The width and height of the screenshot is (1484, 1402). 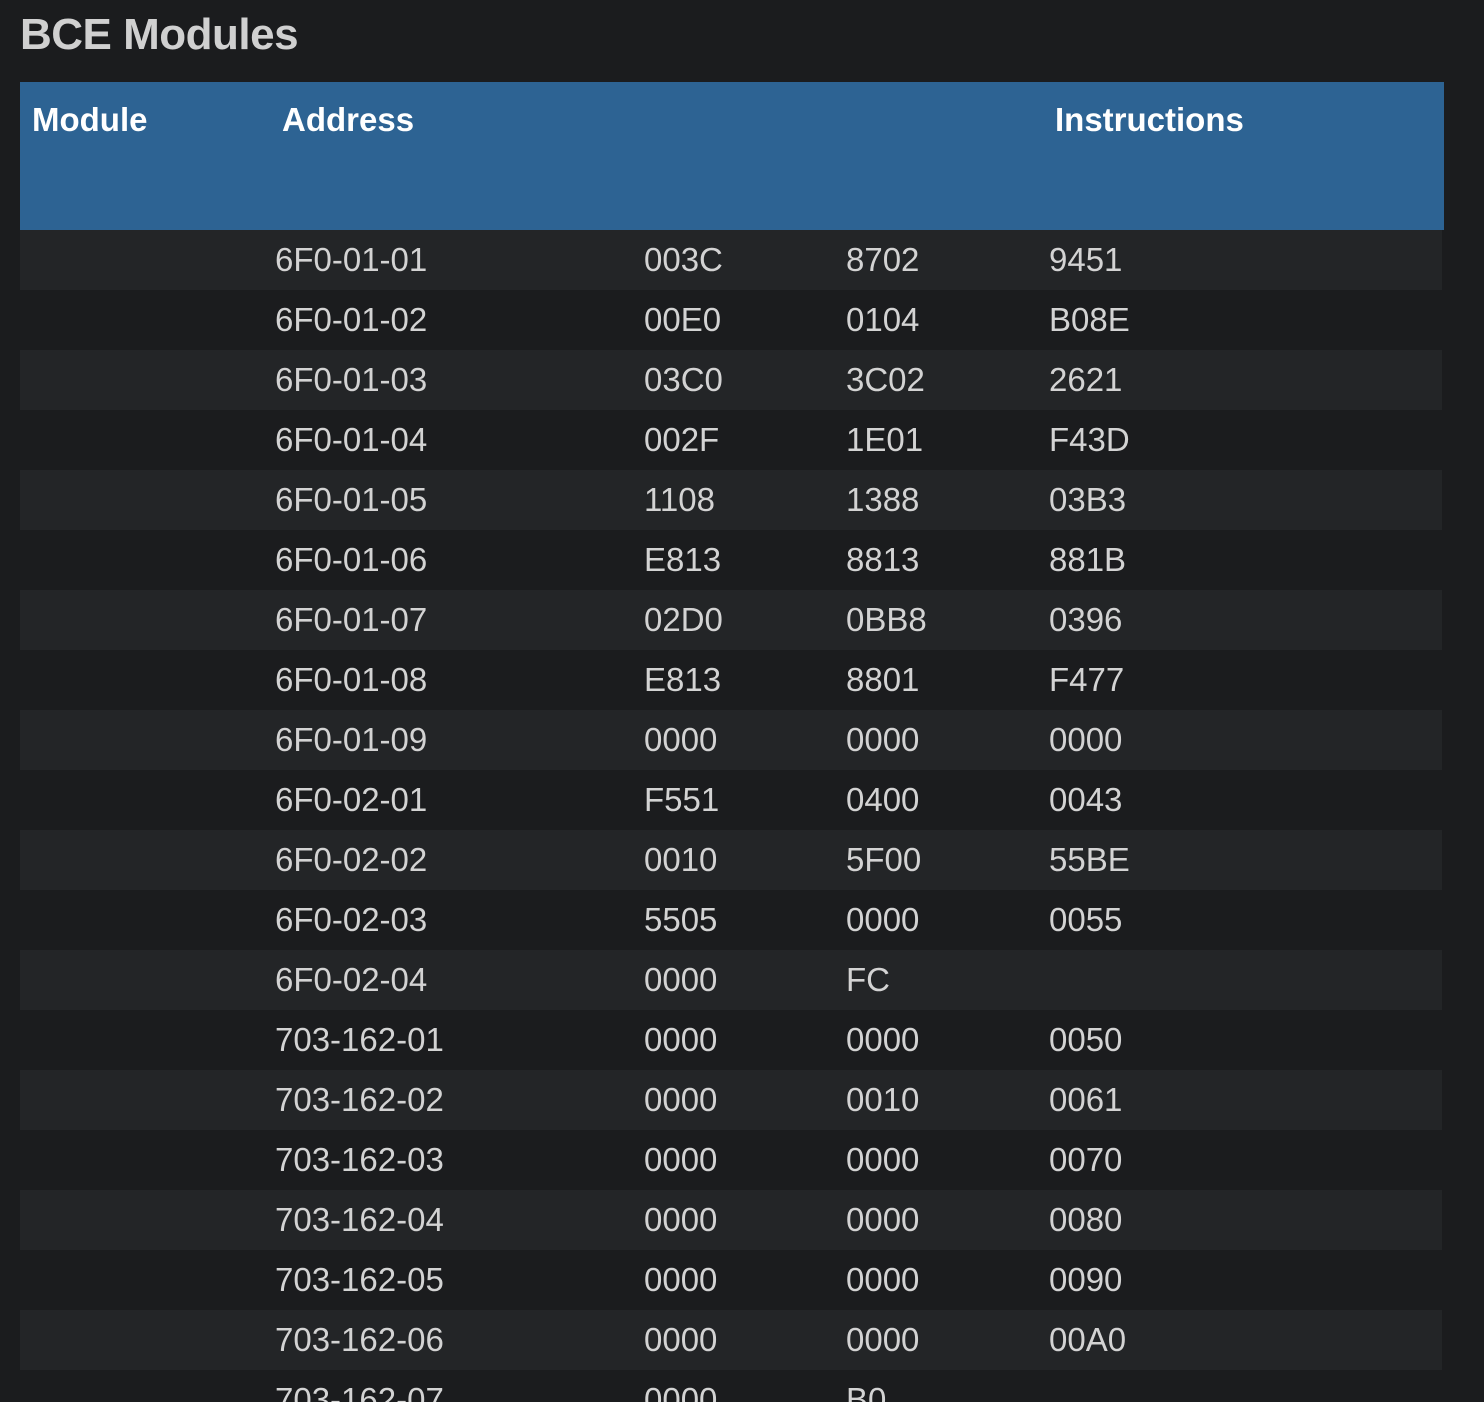 I want to click on cell-instruction-3: 0396, so click(x=1086, y=619).